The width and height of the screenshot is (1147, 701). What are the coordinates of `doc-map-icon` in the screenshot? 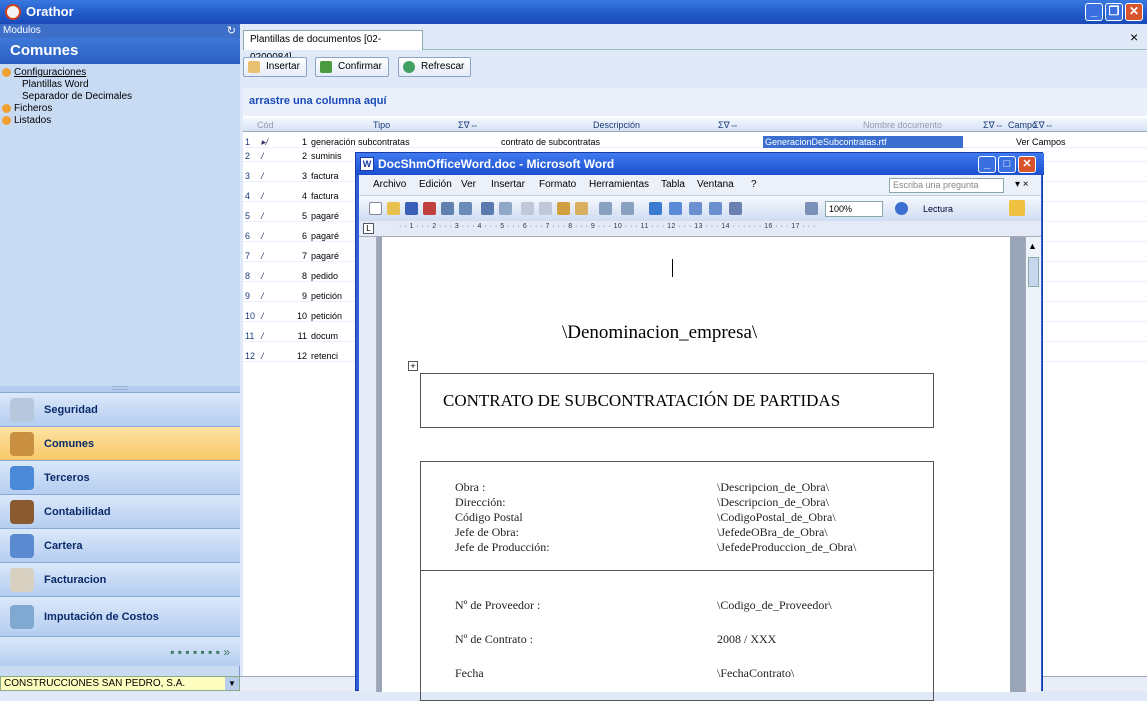 It's located at (811, 208).